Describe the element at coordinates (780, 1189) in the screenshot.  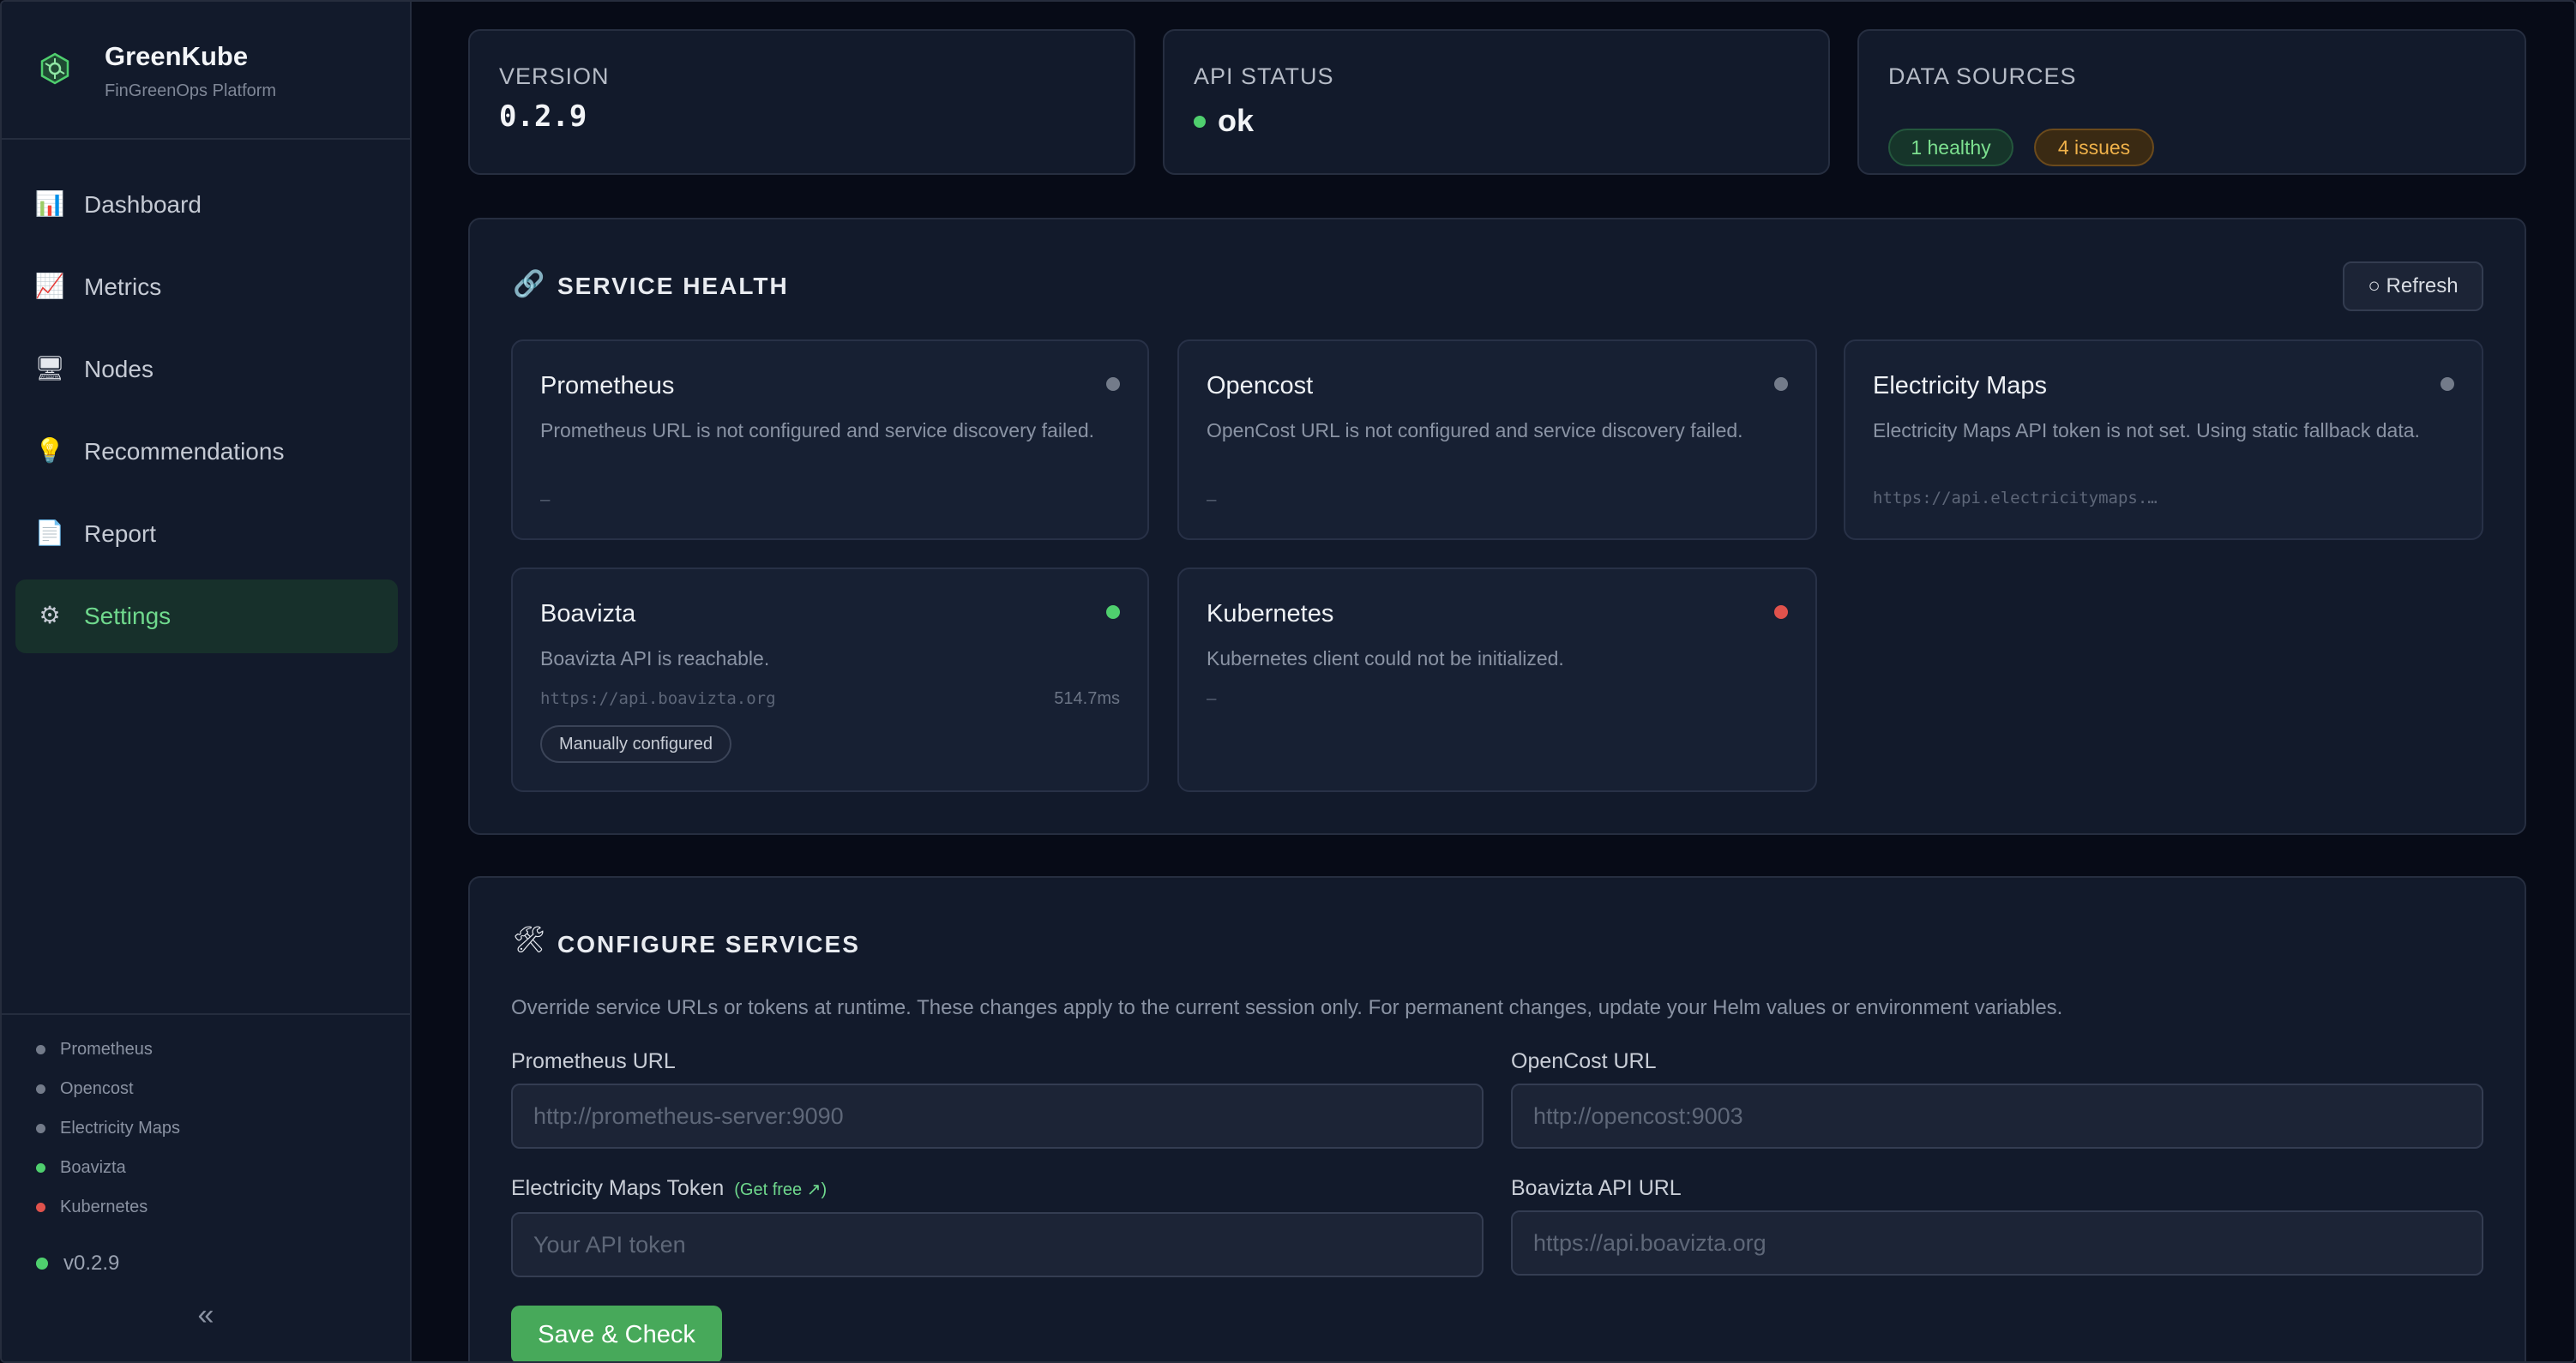
I see `get-free-link: (Get free ↗)` at that location.